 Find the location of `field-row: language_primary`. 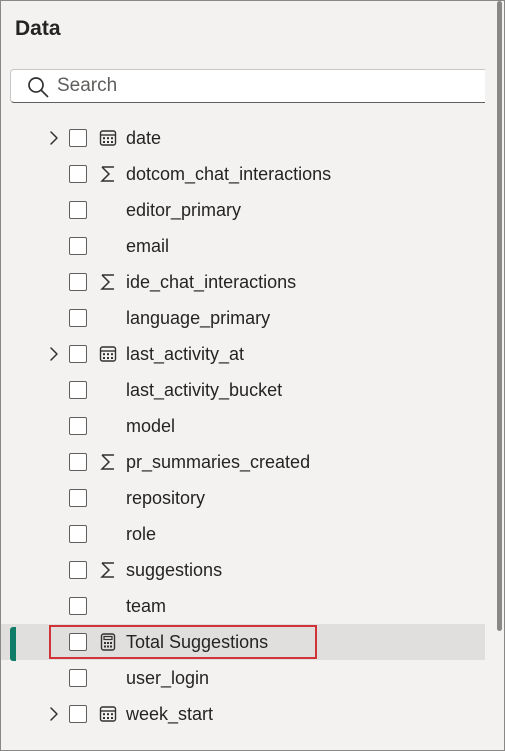

field-row: language_primary is located at coordinates (243, 318).